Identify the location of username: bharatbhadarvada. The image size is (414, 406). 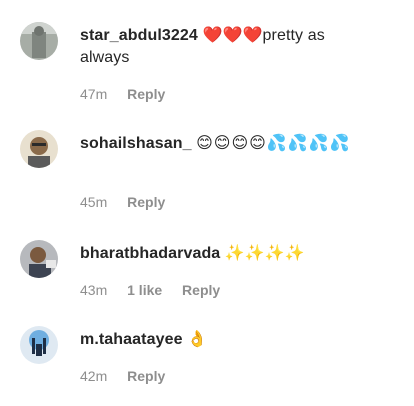
(150, 253).